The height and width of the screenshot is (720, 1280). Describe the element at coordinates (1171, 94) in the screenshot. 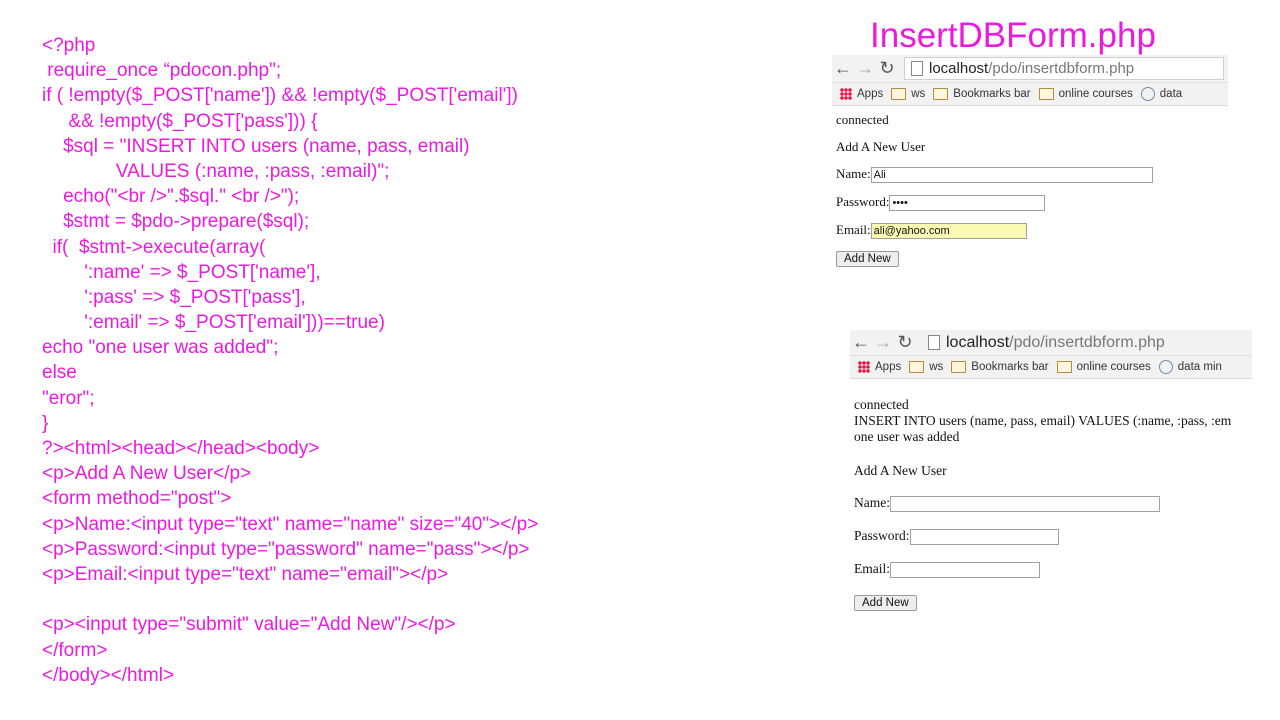

I see `bookmark-label: data` at that location.